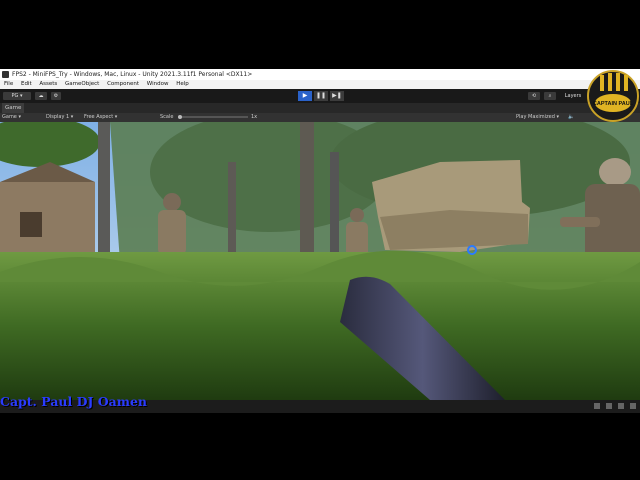 The image size is (640, 480). I want to click on step-icon: ▶❚, so click(337, 96).